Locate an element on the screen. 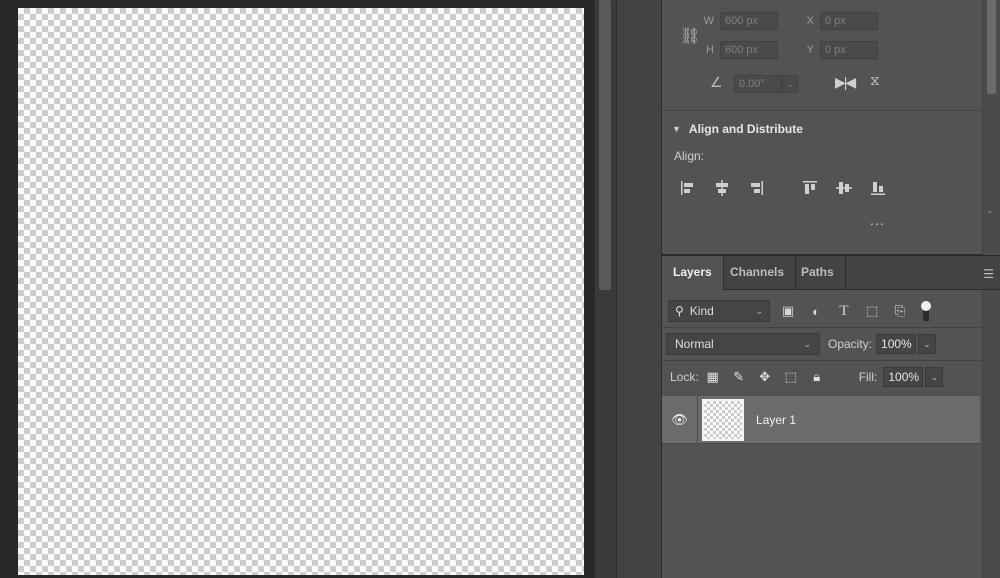 The height and width of the screenshot is (578, 1000). x-field: 0 px is located at coordinates (849, 21).